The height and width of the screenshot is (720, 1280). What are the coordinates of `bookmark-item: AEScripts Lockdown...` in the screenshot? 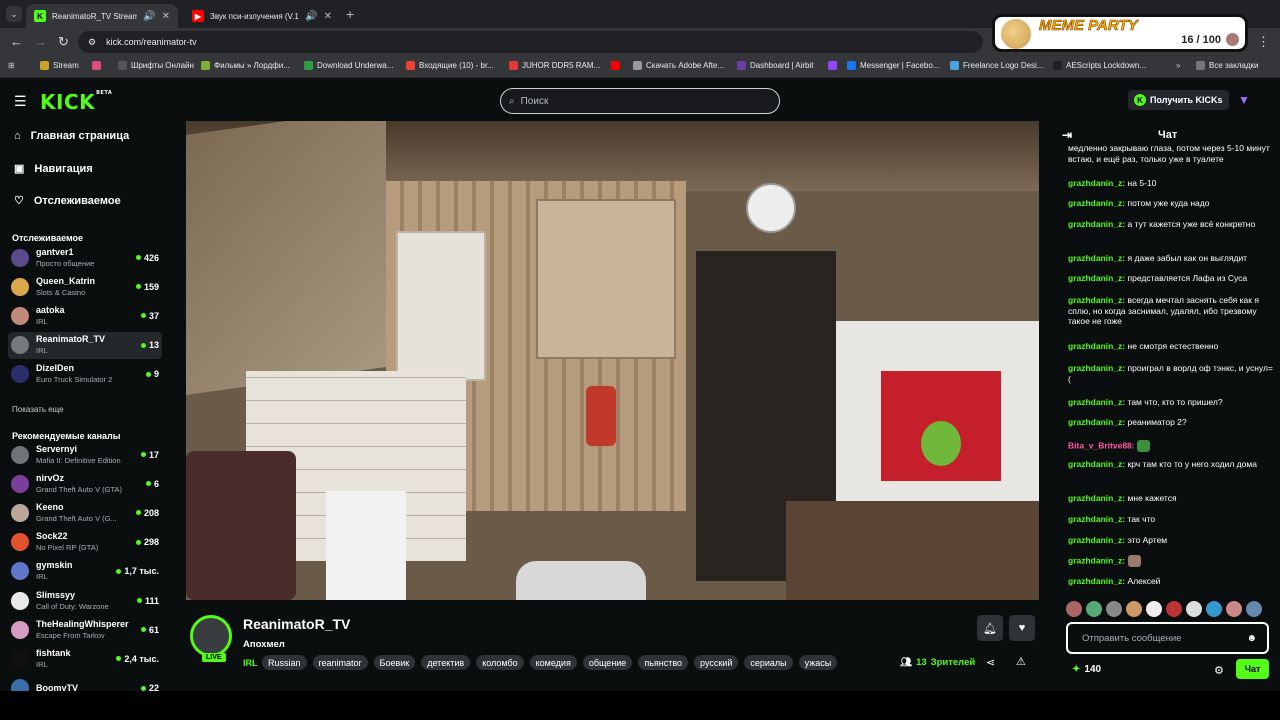 It's located at (1099, 65).